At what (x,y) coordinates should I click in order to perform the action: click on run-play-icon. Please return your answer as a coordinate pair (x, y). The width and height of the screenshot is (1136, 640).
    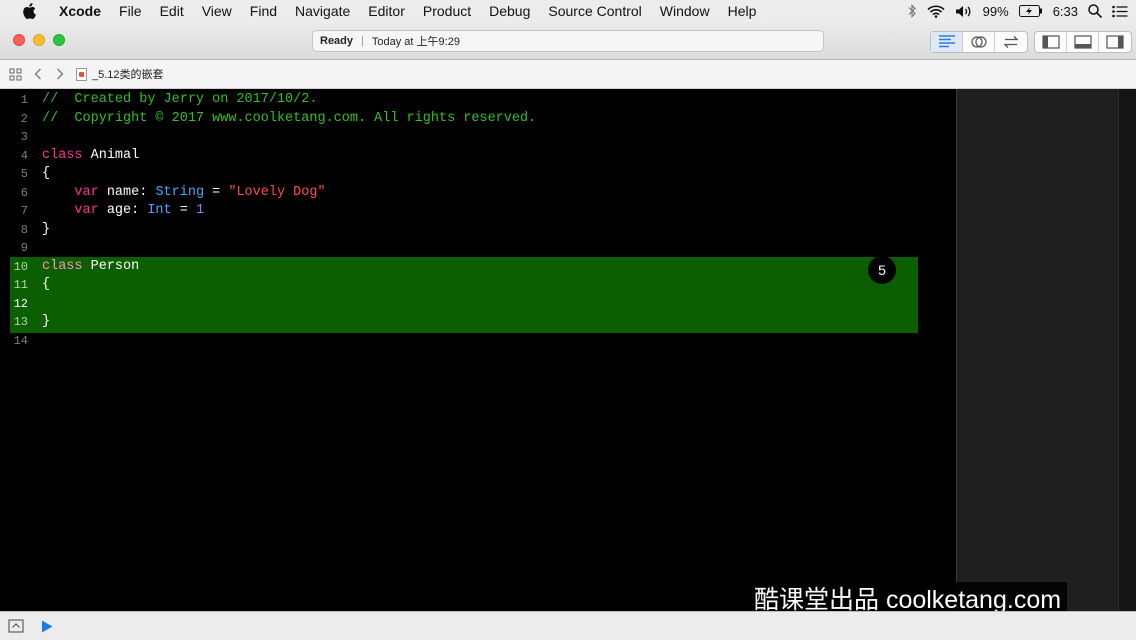
    Looking at the image, I should click on (47, 626).